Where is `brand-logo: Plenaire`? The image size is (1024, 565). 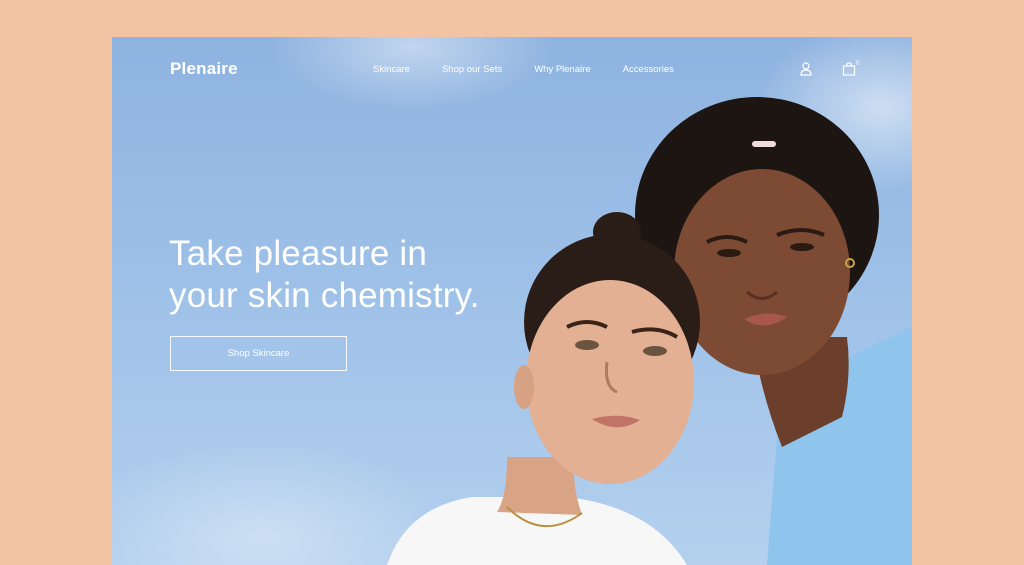 brand-logo: Plenaire is located at coordinates (204, 69).